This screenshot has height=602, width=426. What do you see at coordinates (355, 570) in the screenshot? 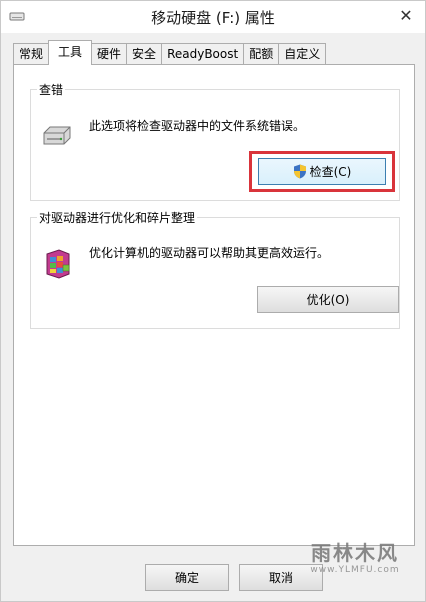
I see `watermark-url: www.YLMFU.com` at bounding box center [355, 570].